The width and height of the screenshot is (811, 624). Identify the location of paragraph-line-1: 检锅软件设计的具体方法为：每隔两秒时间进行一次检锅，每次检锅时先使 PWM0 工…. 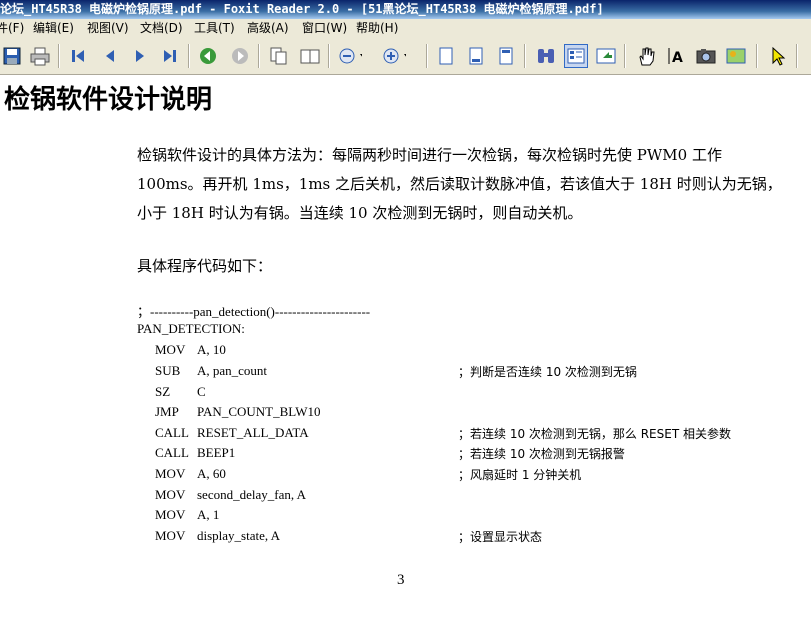
(429, 155).